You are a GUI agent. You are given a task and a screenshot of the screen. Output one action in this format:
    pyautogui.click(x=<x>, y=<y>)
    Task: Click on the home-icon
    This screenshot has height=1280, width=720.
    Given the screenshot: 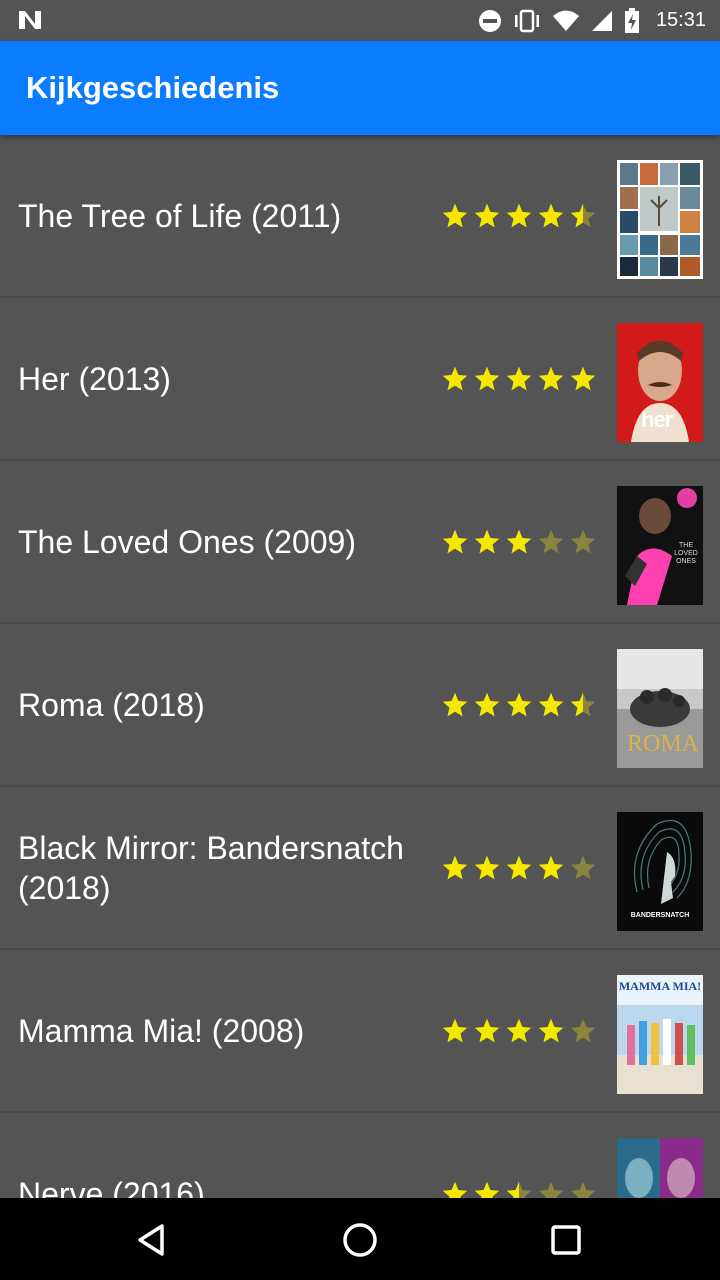 What is the action you would take?
    pyautogui.click(x=360, y=1240)
    